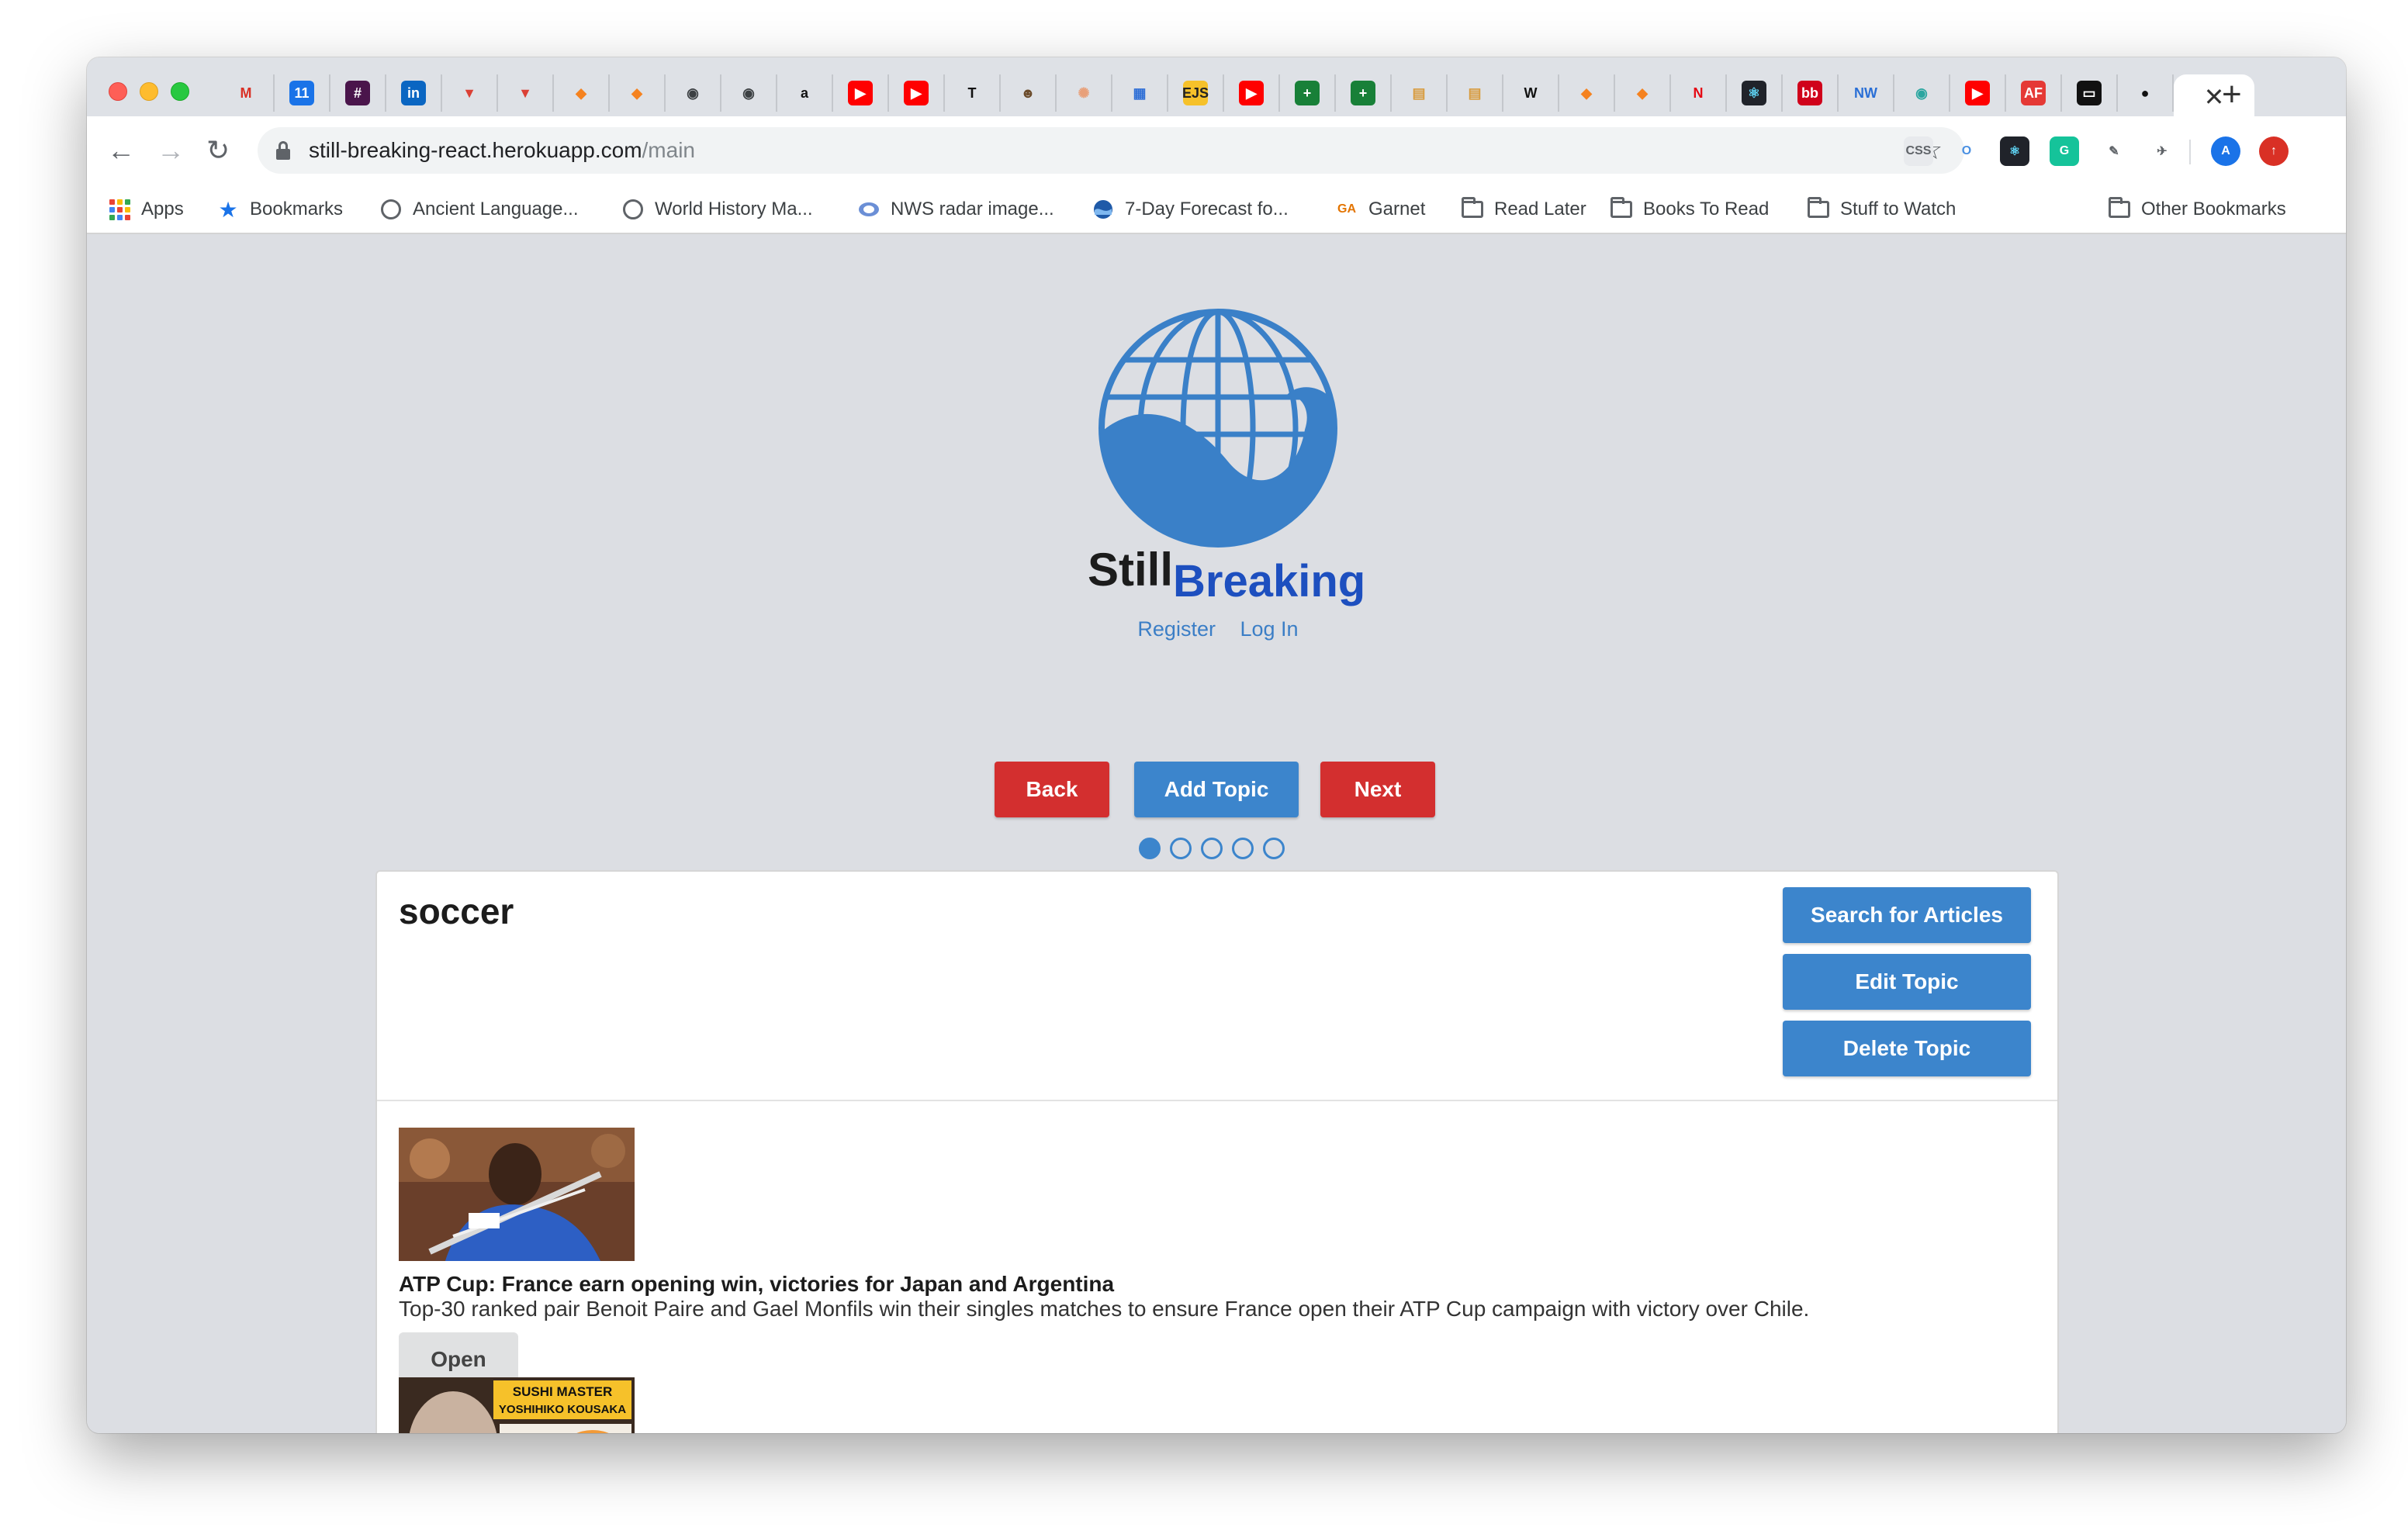  Describe the element at coordinates (1907, 915) in the screenshot. I see `search-articles-button: Search for Articles` at that location.